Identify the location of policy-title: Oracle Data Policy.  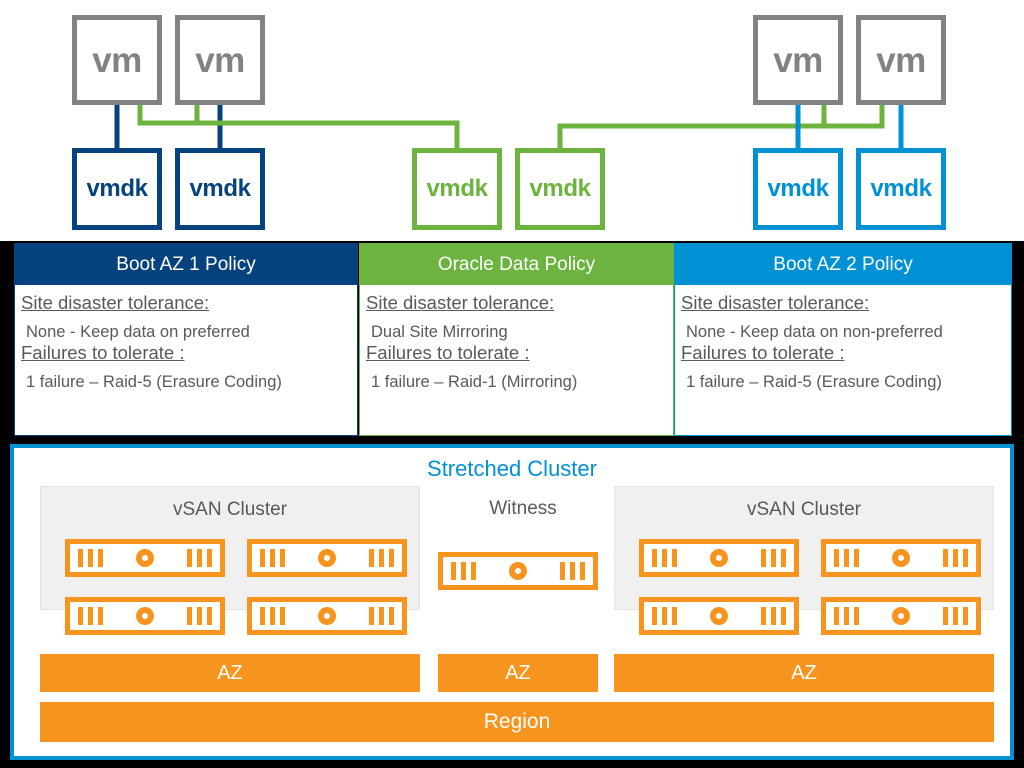
(516, 264).